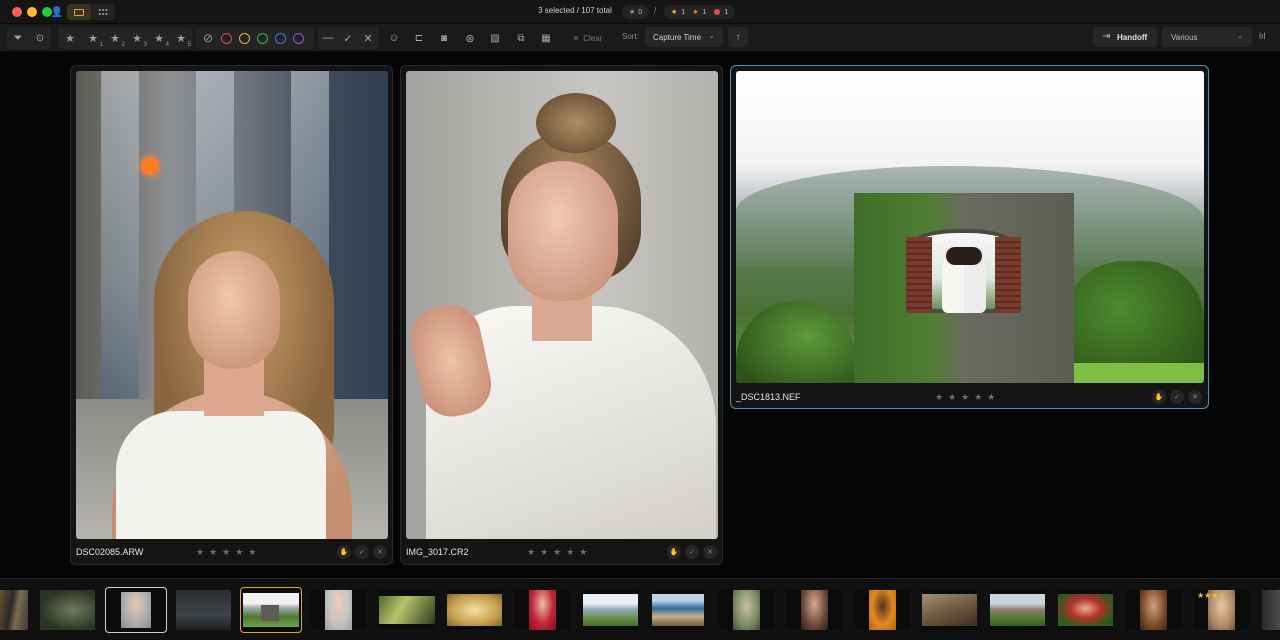  What do you see at coordinates (159, 38) in the screenshot?
I see `star-filter-4: ★ 4` at bounding box center [159, 38].